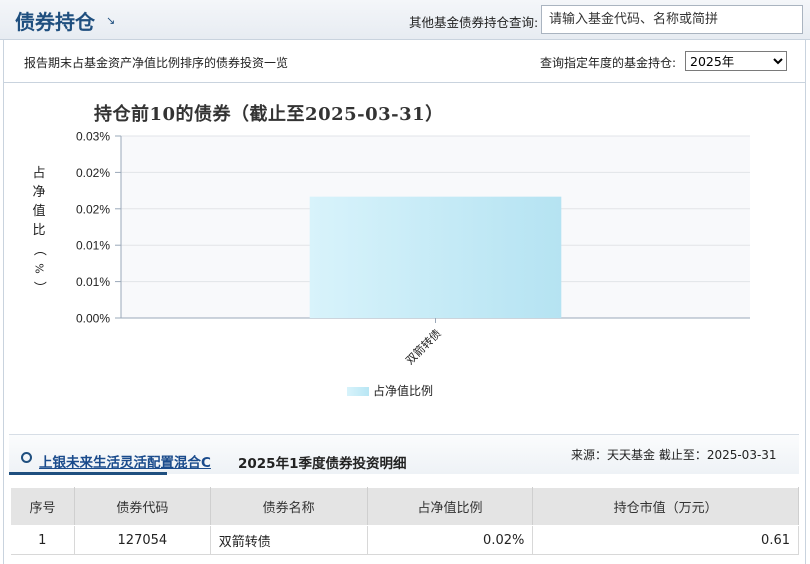 This screenshot has width=810, height=564. What do you see at coordinates (665, 540) in the screenshot?
I see `cell-market-value: 0.61` at bounding box center [665, 540].